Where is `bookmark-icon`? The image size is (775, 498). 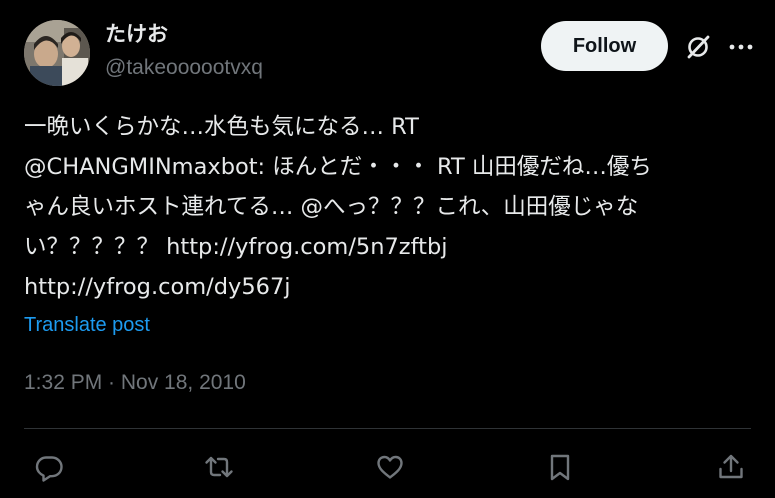 bookmark-icon is located at coordinates (560, 467).